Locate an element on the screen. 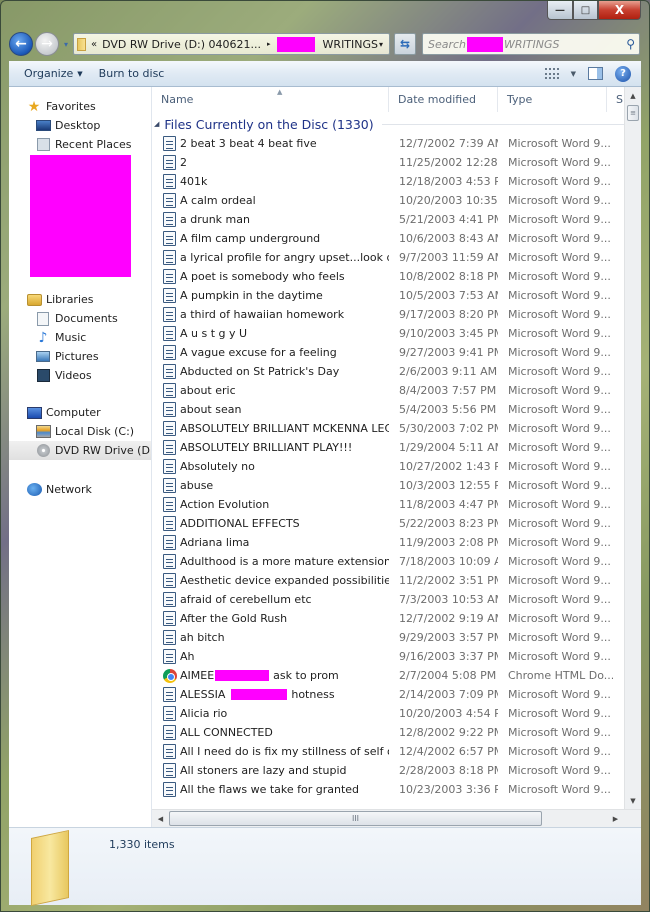  sidebar-item-favorites: ★ Favorites is located at coordinates (80, 106).